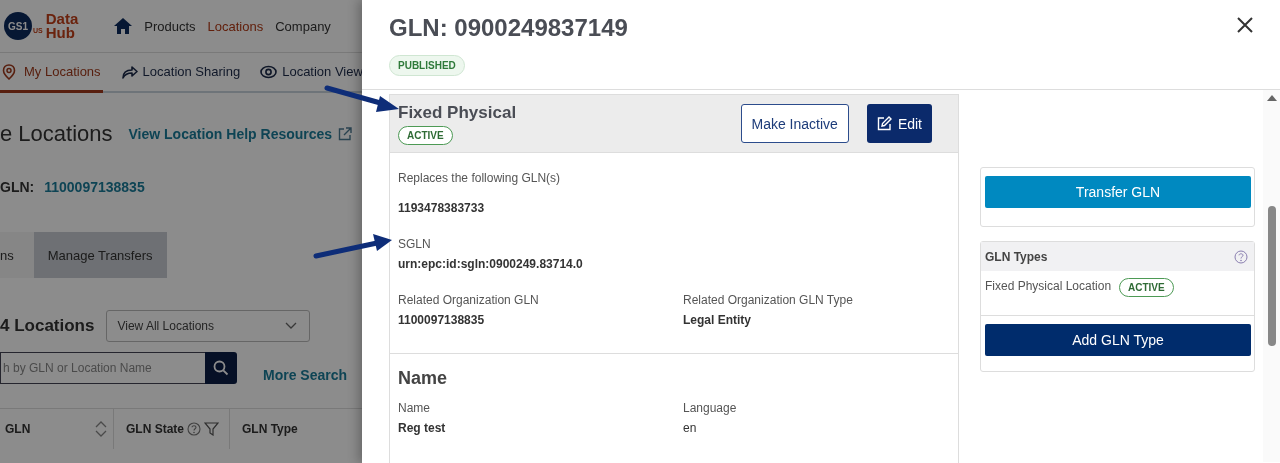 The width and height of the screenshot is (1280, 463). Describe the element at coordinates (291, 326) in the screenshot. I see `chevron-down-icon` at that location.